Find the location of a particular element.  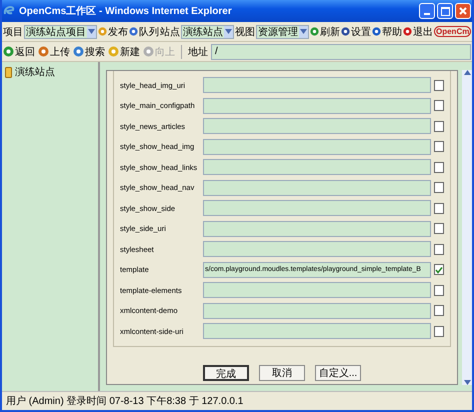

toolbar-button: 帮助 is located at coordinates (387, 31).